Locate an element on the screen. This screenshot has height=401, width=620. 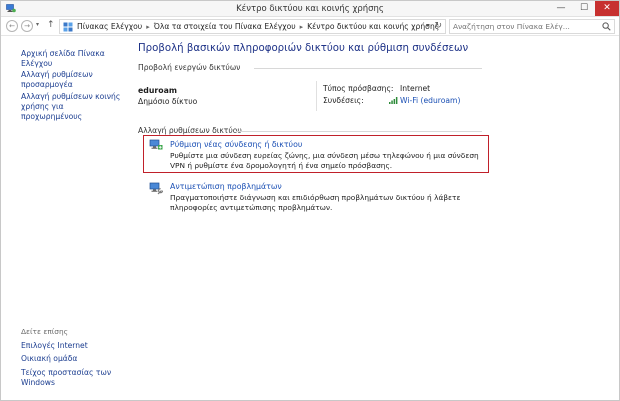
network-divider is located at coordinates (316, 96).